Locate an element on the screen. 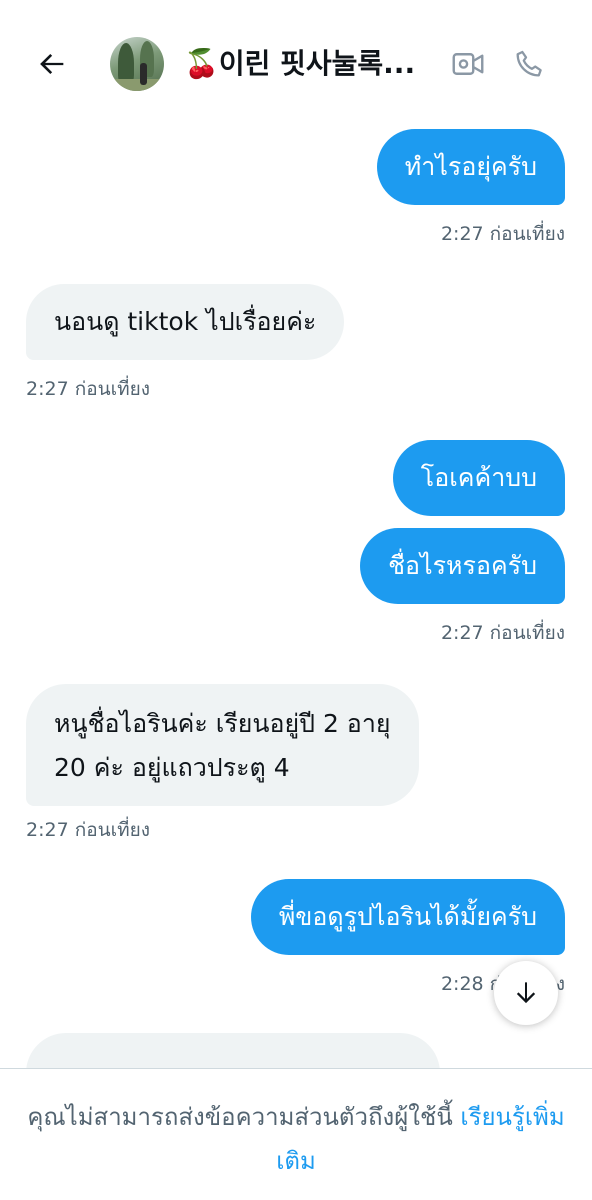  voice-call-button is located at coordinates (530, 64).